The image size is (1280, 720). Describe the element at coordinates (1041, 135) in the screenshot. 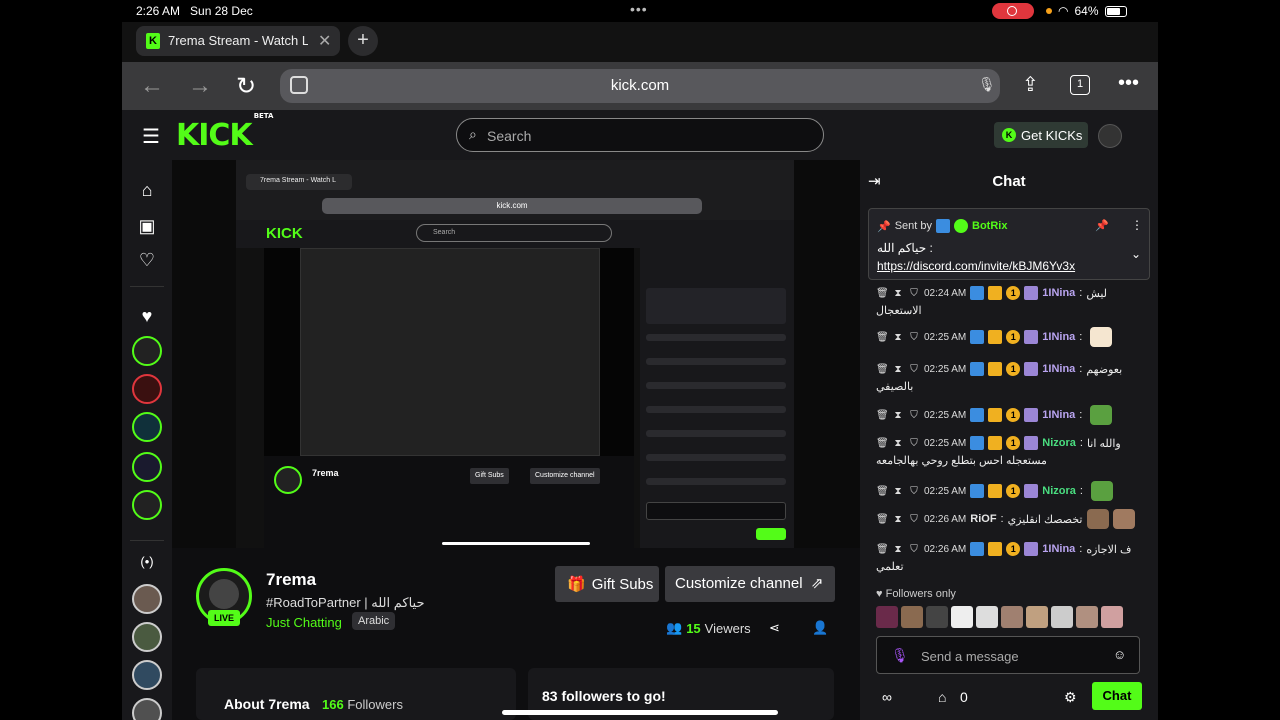

I see `get-kicks-button: K Get KICKs` at that location.